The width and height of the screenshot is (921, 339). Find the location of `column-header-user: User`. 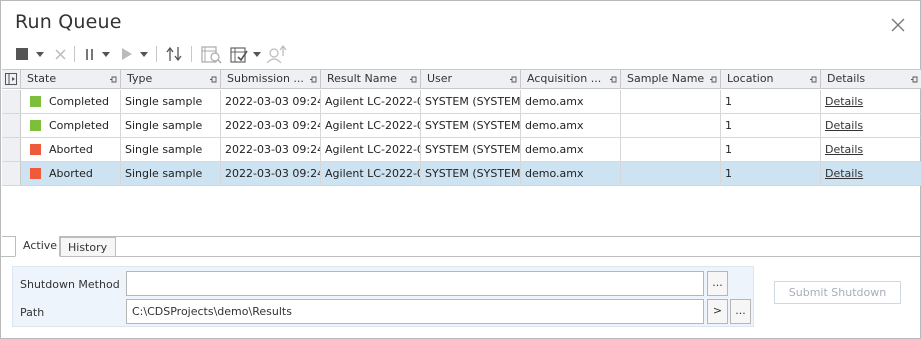

column-header-user: User is located at coordinates (471, 79).